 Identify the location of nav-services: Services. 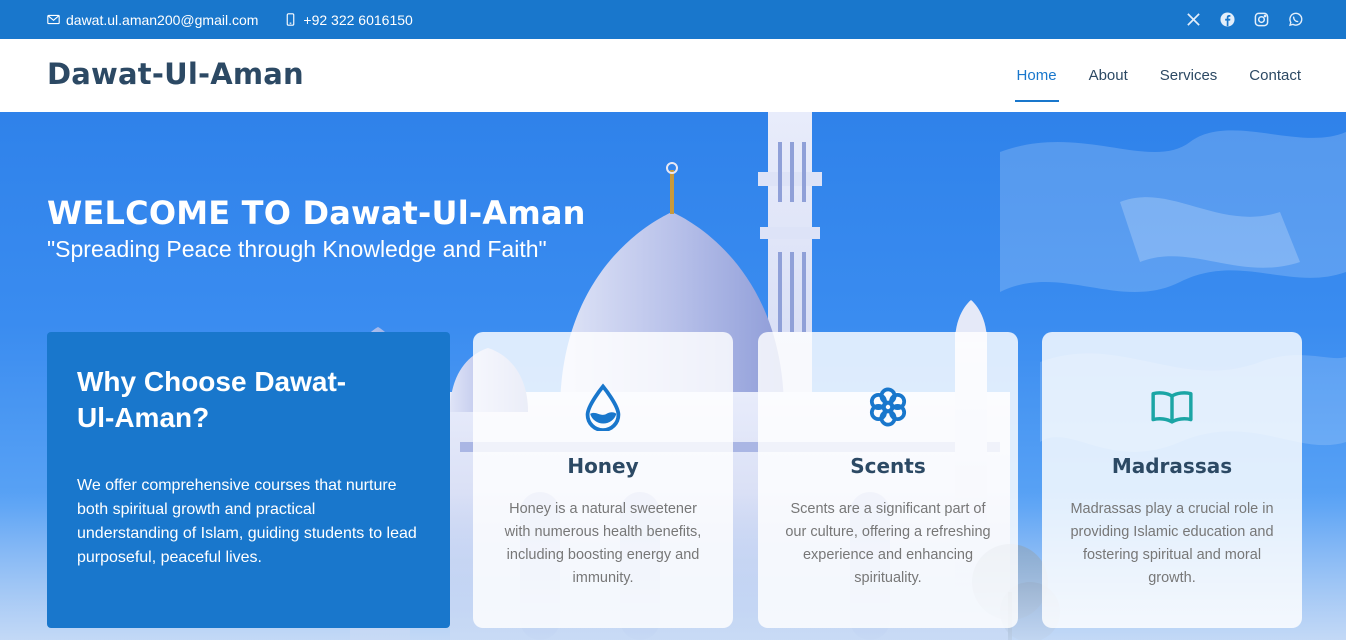
(1189, 75).